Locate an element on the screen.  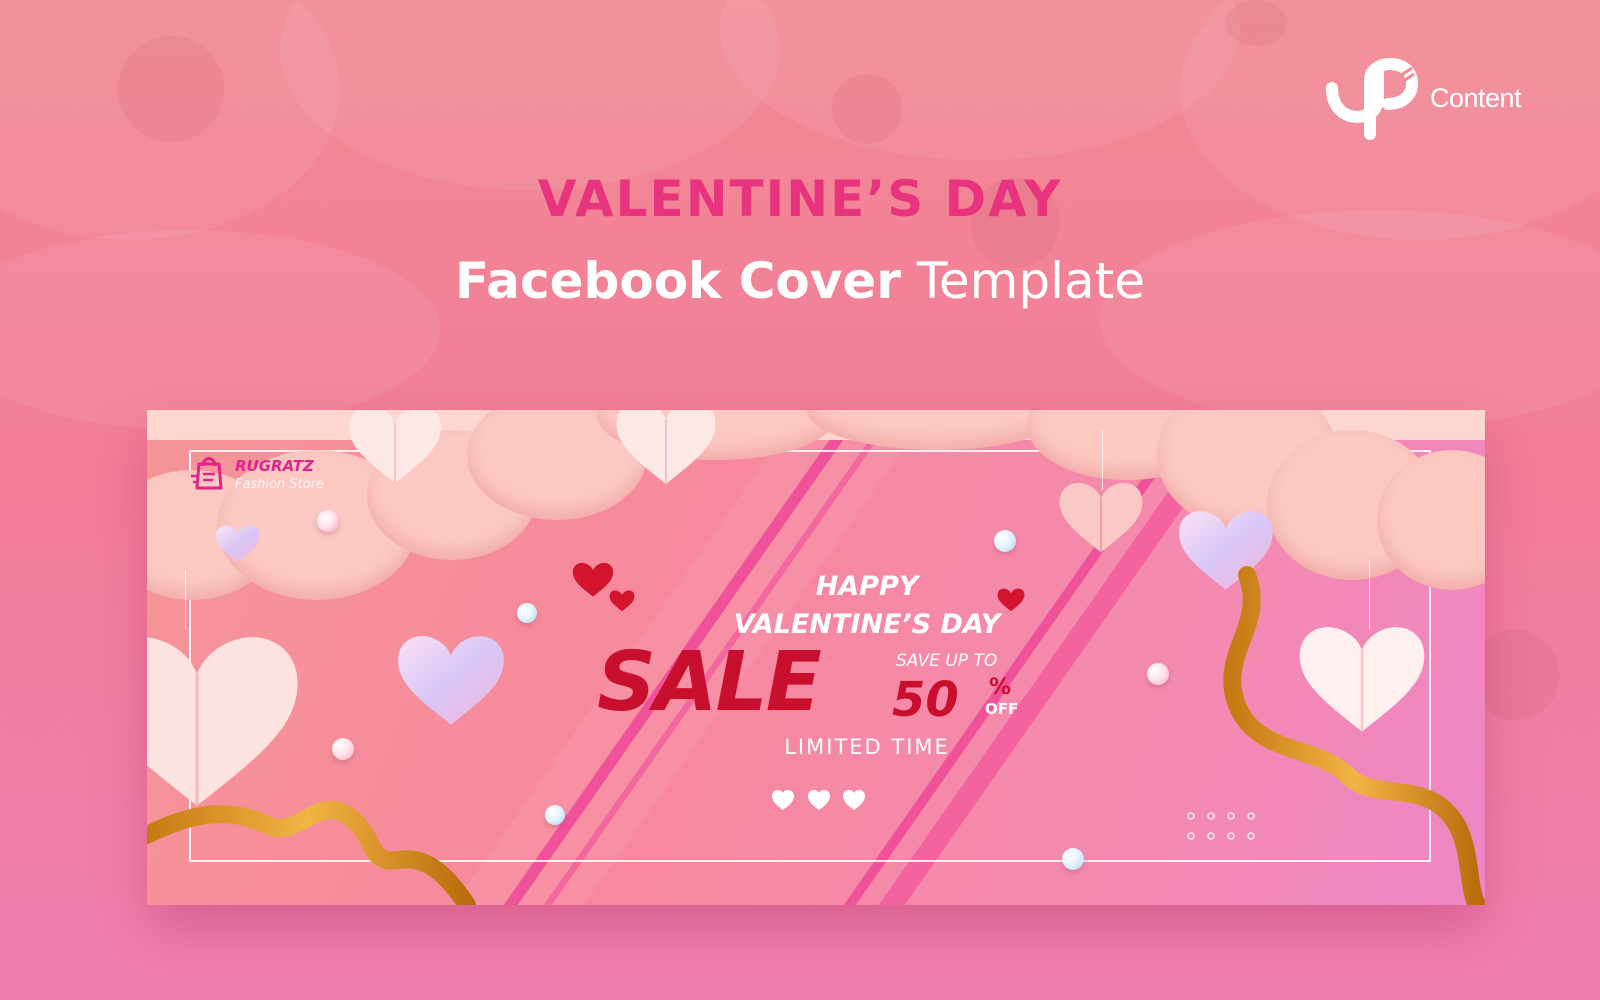
page-subtitle: Facebook Cover Template is located at coordinates (800, 281).